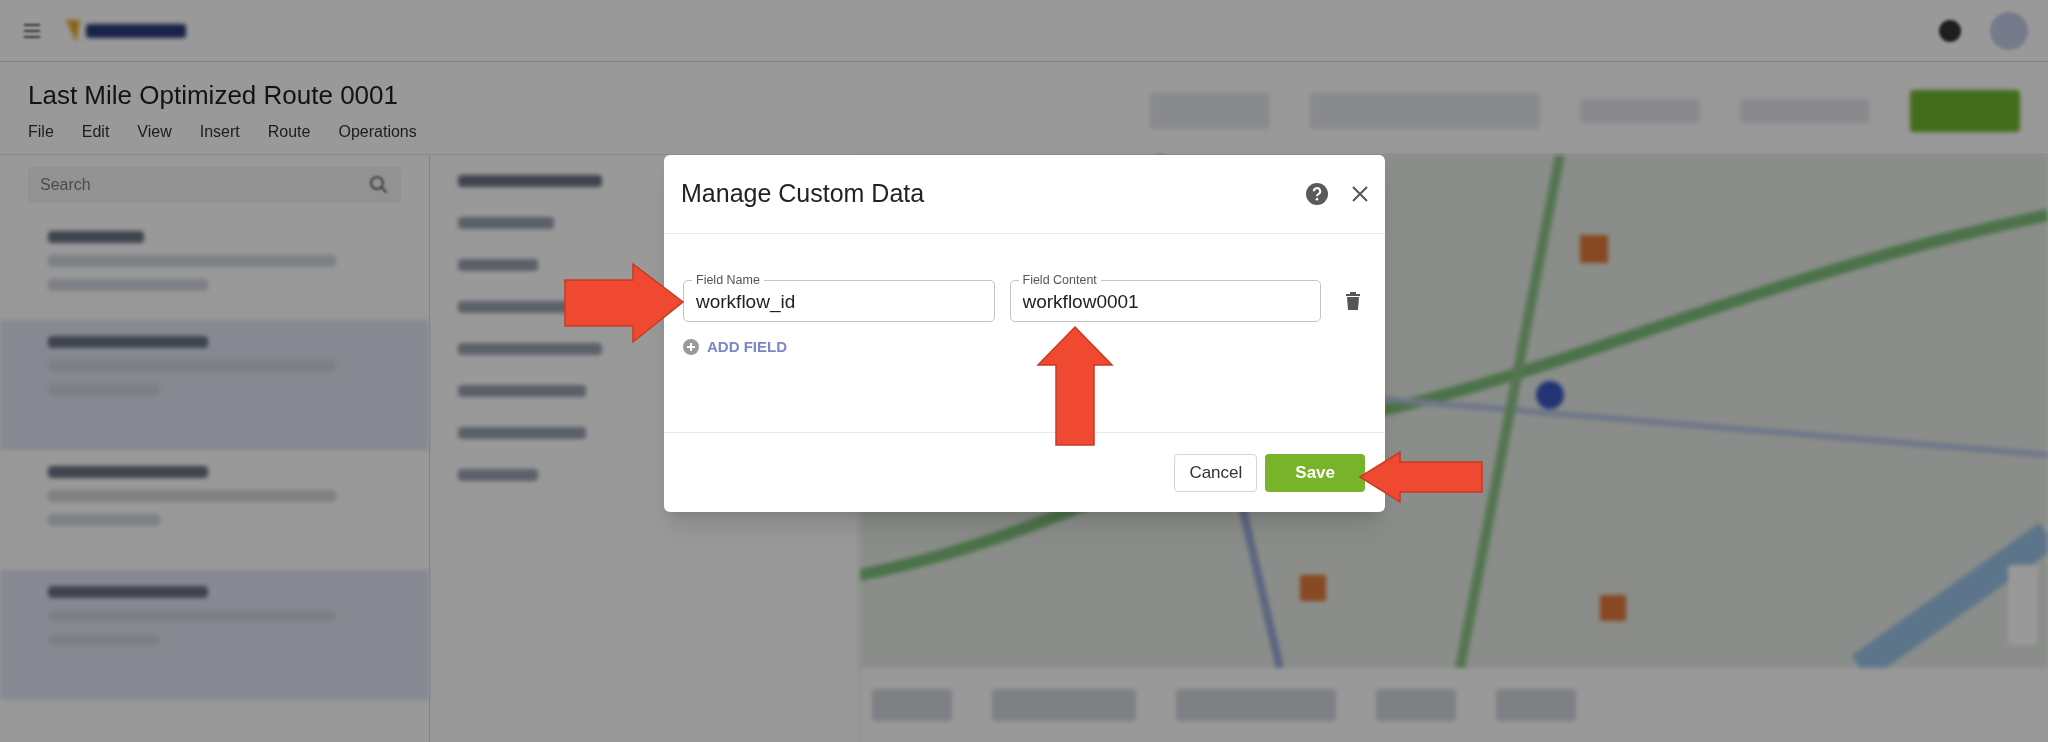 This screenshot has height=742, width=2048. Describe the element at coordinates (289, 132) in the screenshot. I see `menu-item: Route` at that location.